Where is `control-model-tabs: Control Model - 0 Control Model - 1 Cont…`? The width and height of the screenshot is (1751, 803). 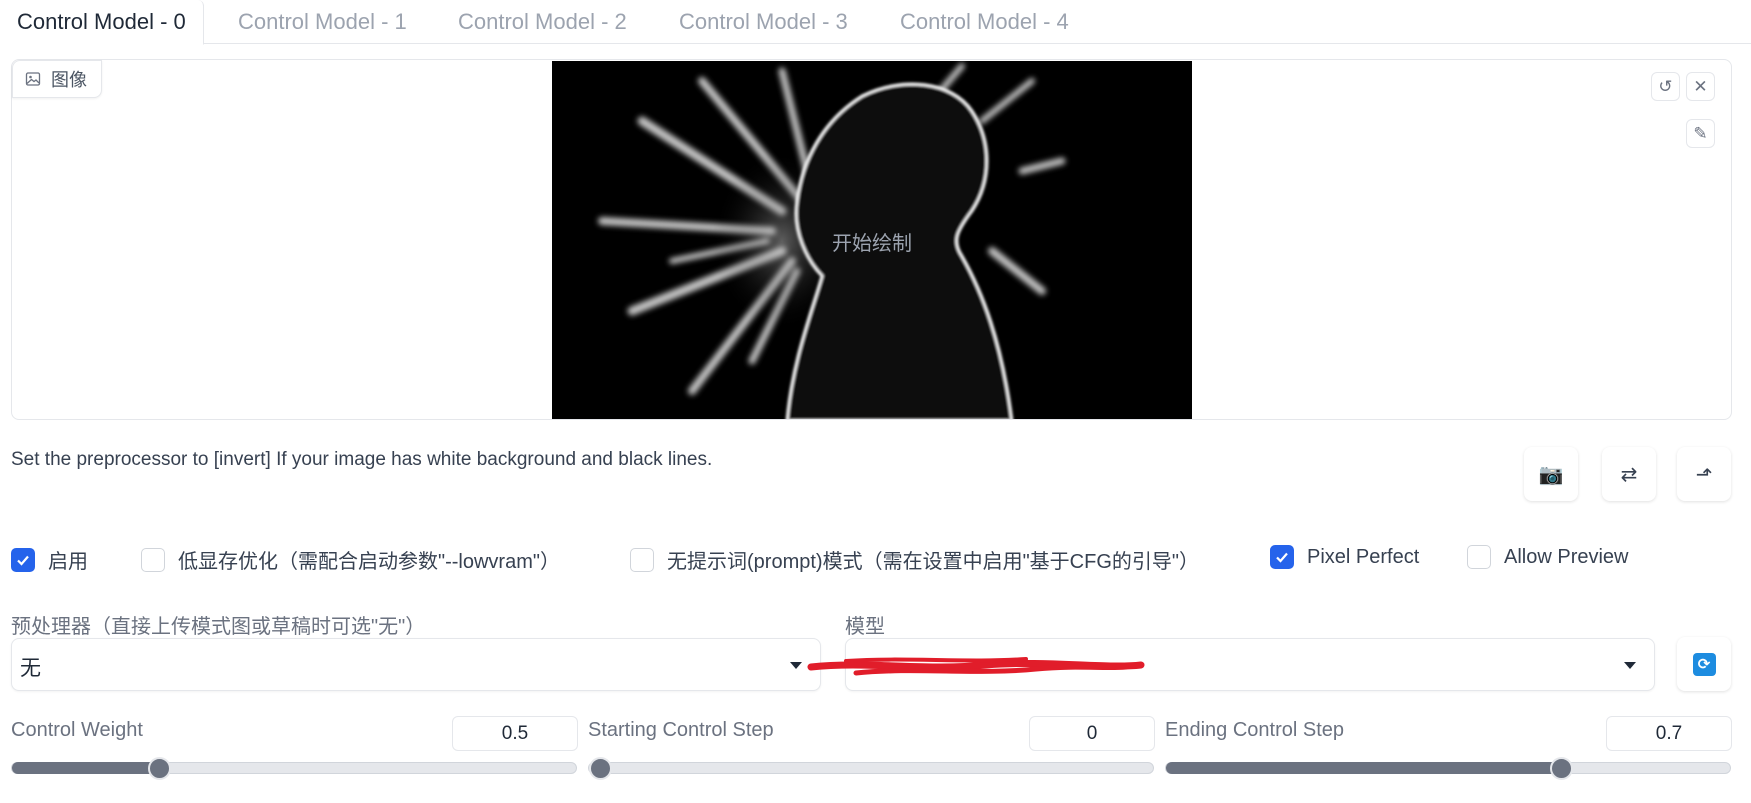
control-model-tabs: Control Model - 0 Control Model - 1 Cont… is located at coordinates (875, 22).